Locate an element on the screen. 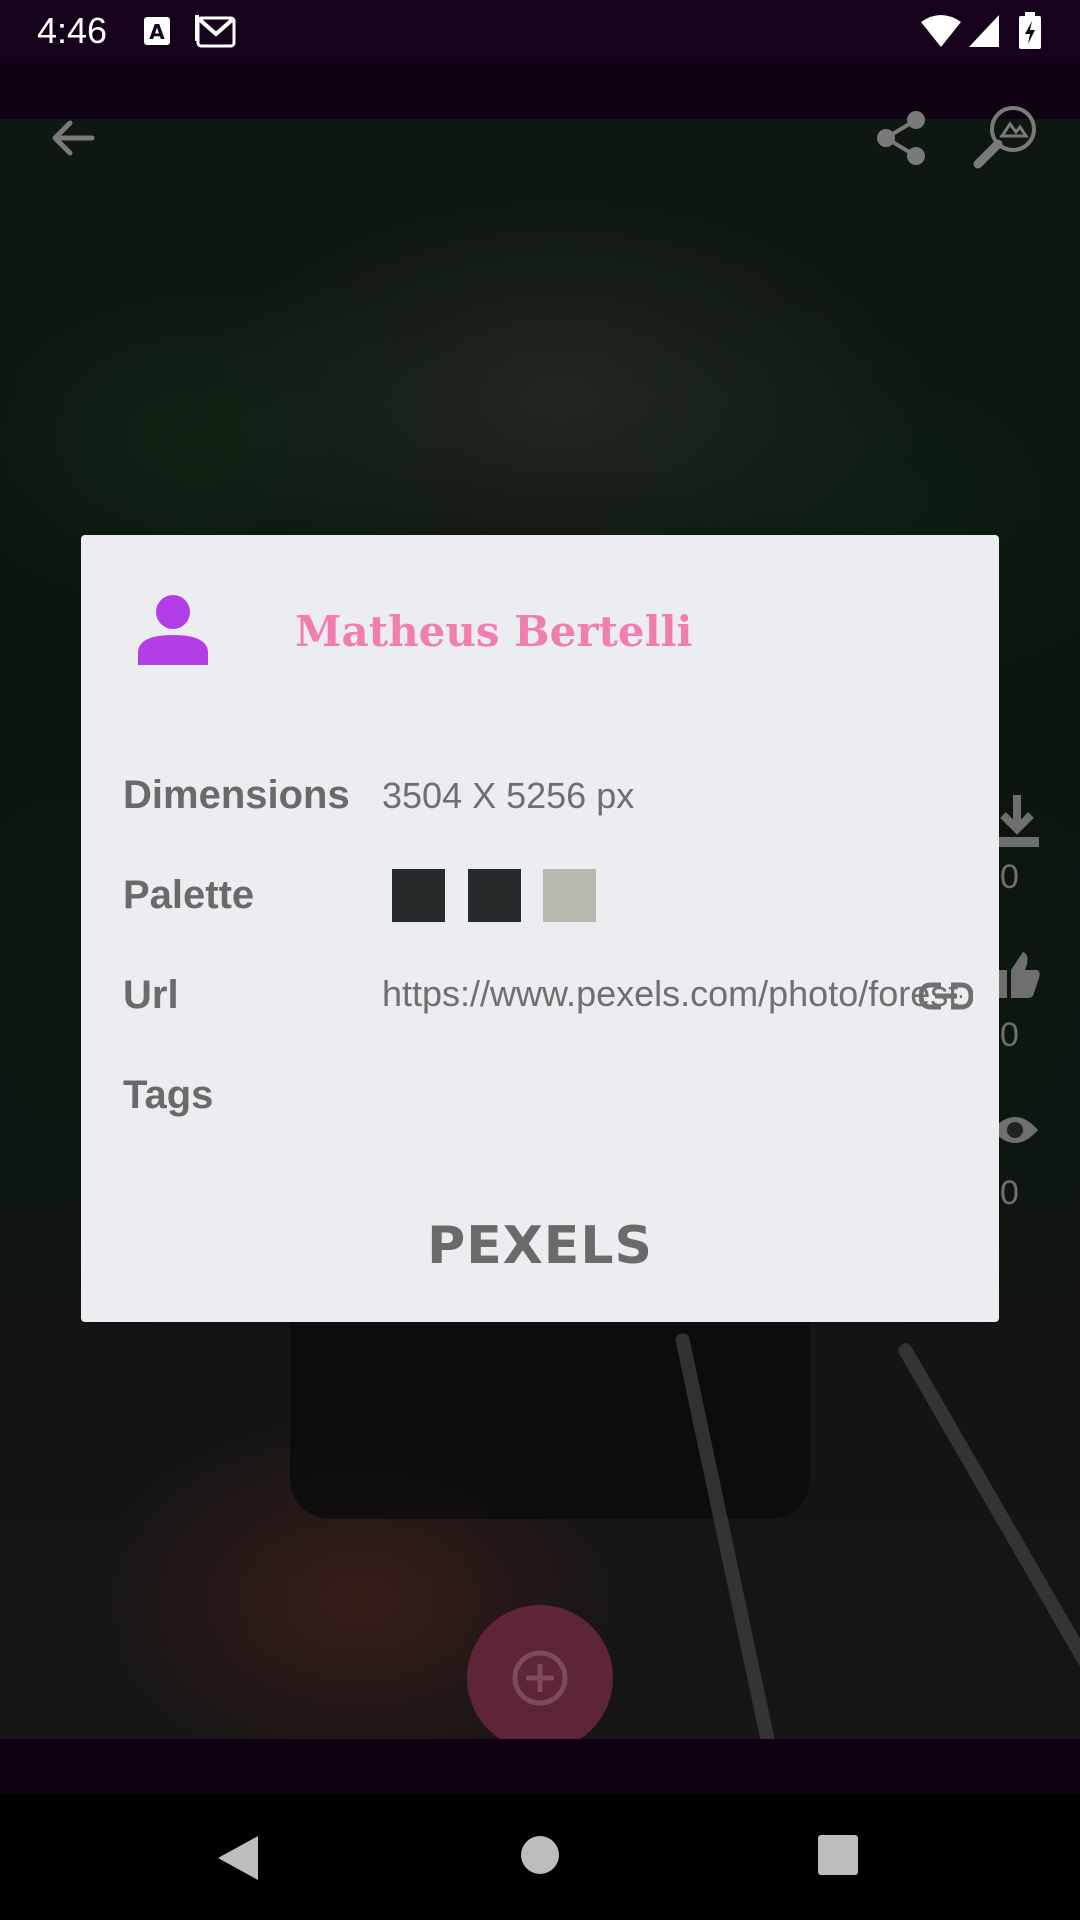  dimensions-label: Dimensions is located at coordinates (236, 795).